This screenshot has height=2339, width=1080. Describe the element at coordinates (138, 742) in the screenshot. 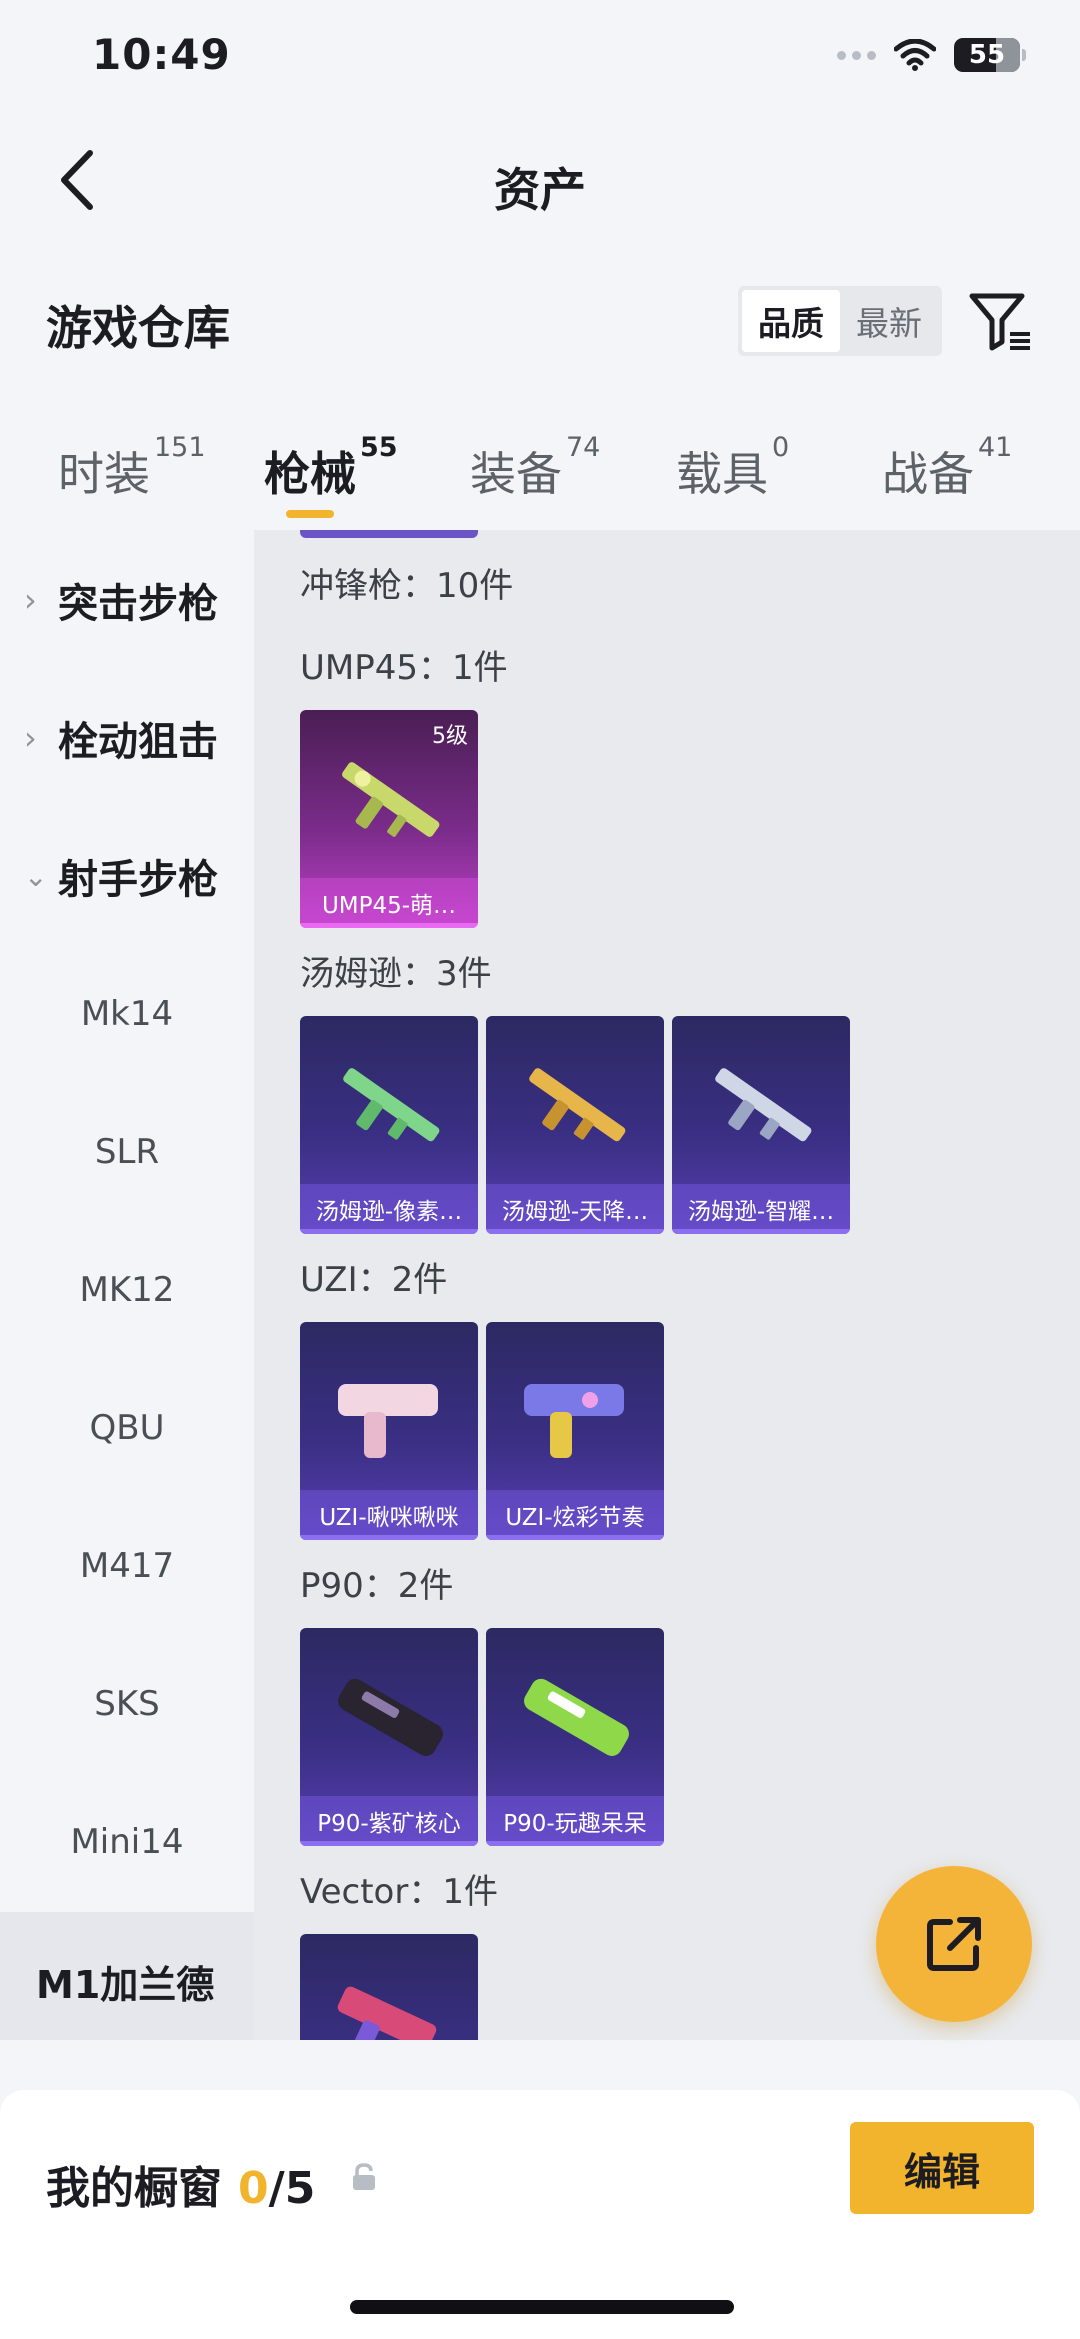

I see `sidebar-item-label: 栓动狙击` at that location.